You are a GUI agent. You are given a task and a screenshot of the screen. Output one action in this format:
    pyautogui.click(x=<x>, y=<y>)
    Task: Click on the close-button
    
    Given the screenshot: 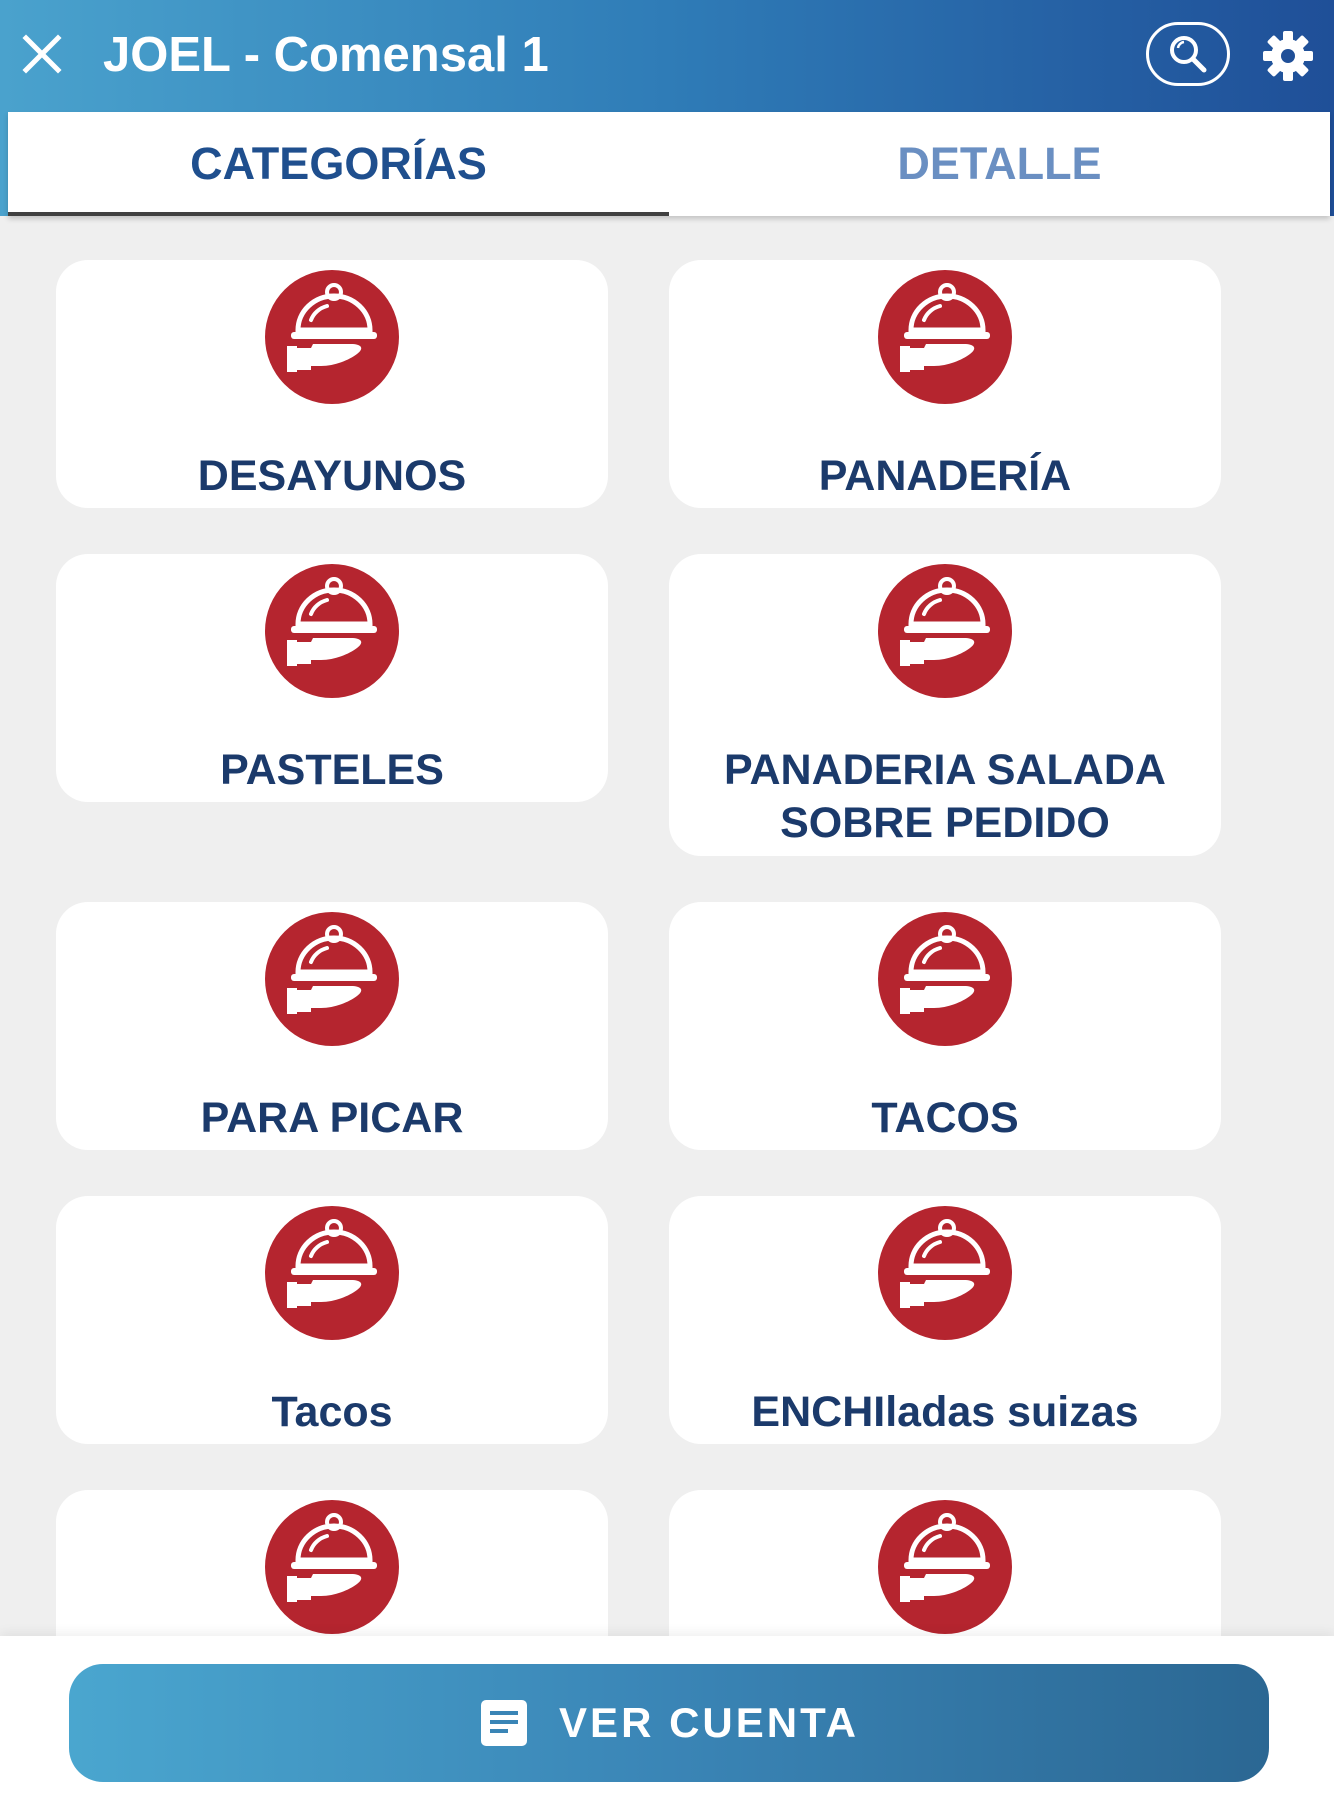 What is the action you would take?
    pyautogui.click(x=42, y=54)
    